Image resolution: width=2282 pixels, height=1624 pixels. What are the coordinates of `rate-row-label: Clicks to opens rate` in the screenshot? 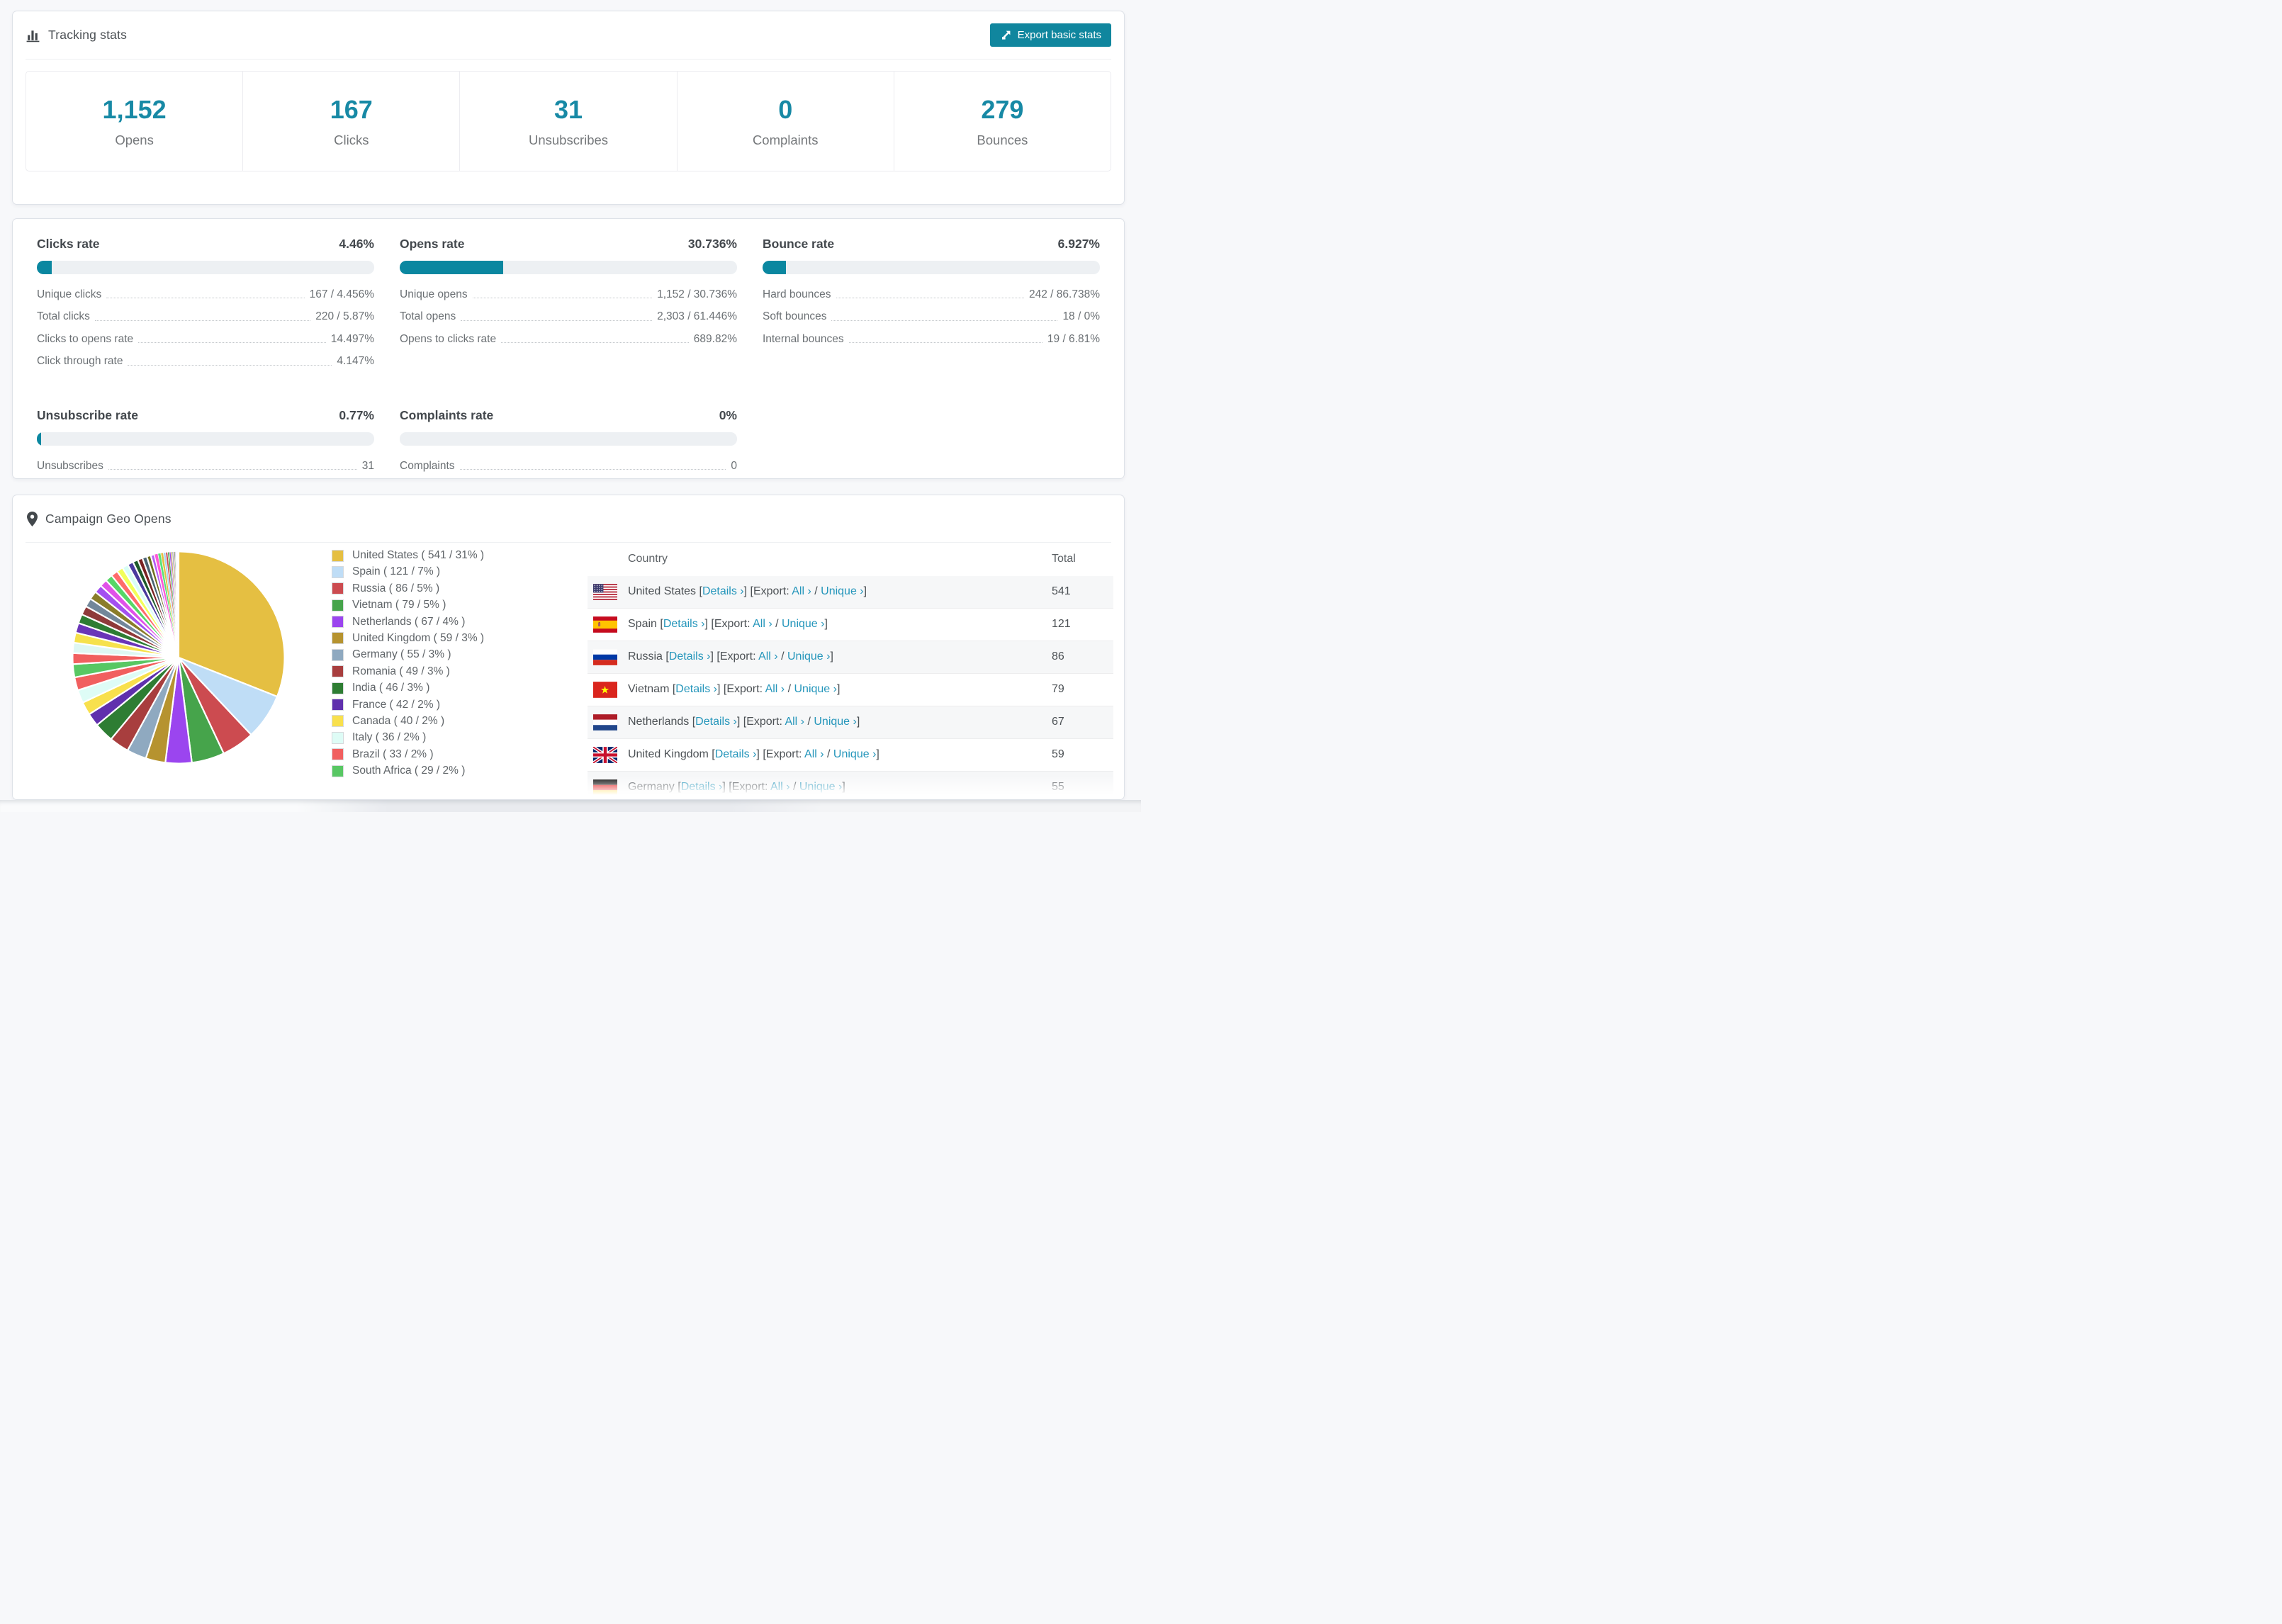 It's located at (85, 338).